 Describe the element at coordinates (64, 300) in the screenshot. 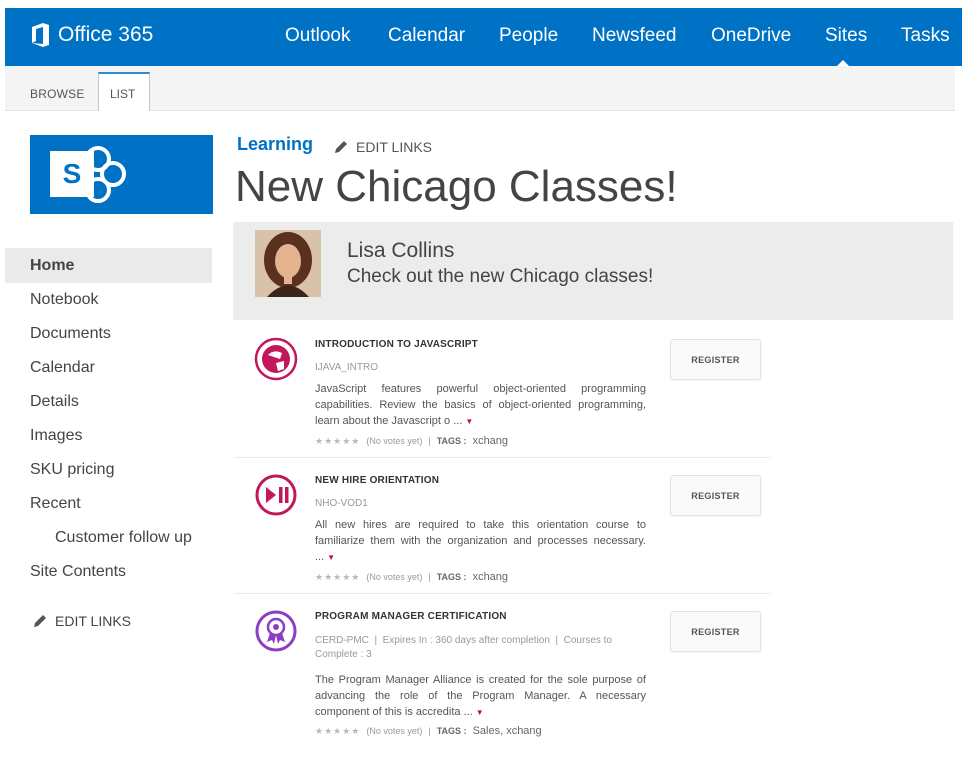

I see `nav-notebook: Notebook` at that location.